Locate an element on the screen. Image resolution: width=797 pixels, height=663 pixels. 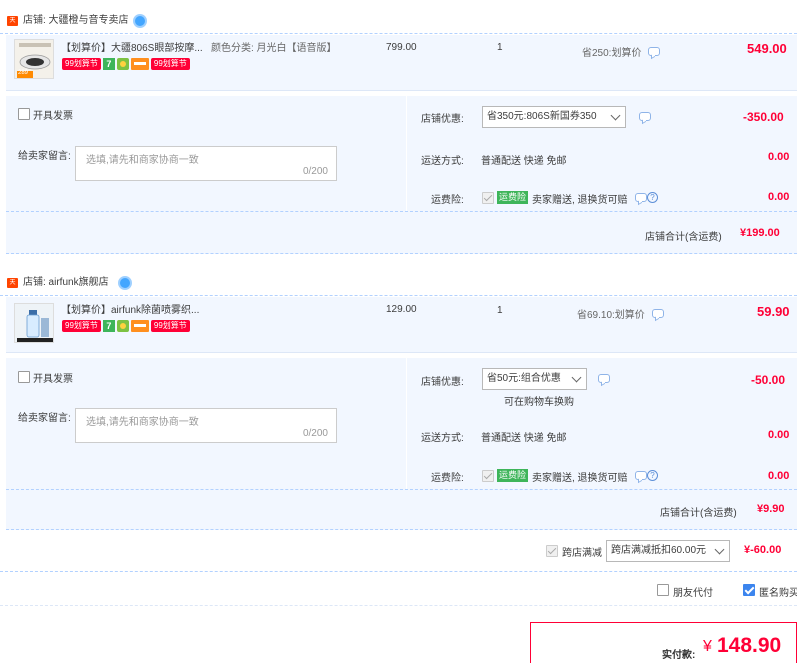
payment-label: 实付款: is located at coordinates (679, 655).